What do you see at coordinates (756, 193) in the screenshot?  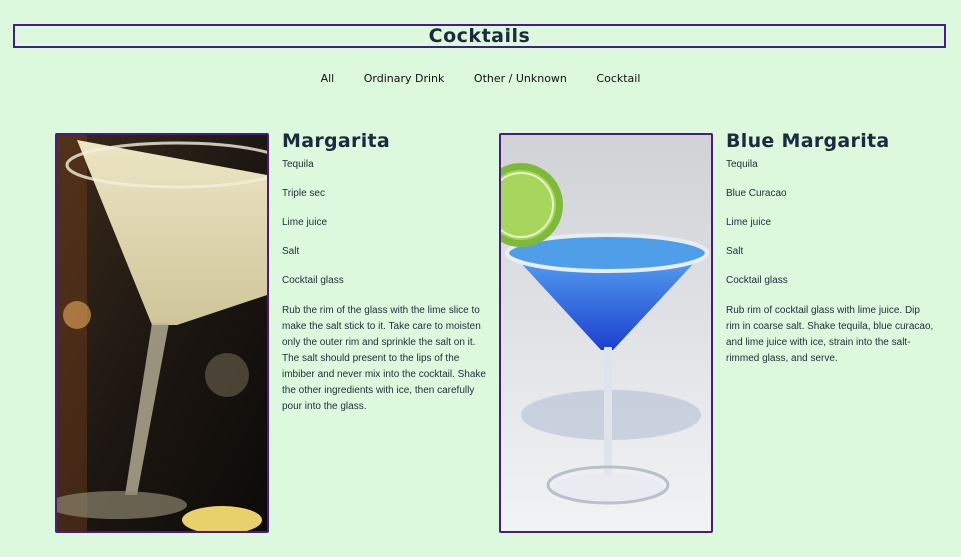 I see `ingredient: Blue Curacao` at bounding box center [756, 193].